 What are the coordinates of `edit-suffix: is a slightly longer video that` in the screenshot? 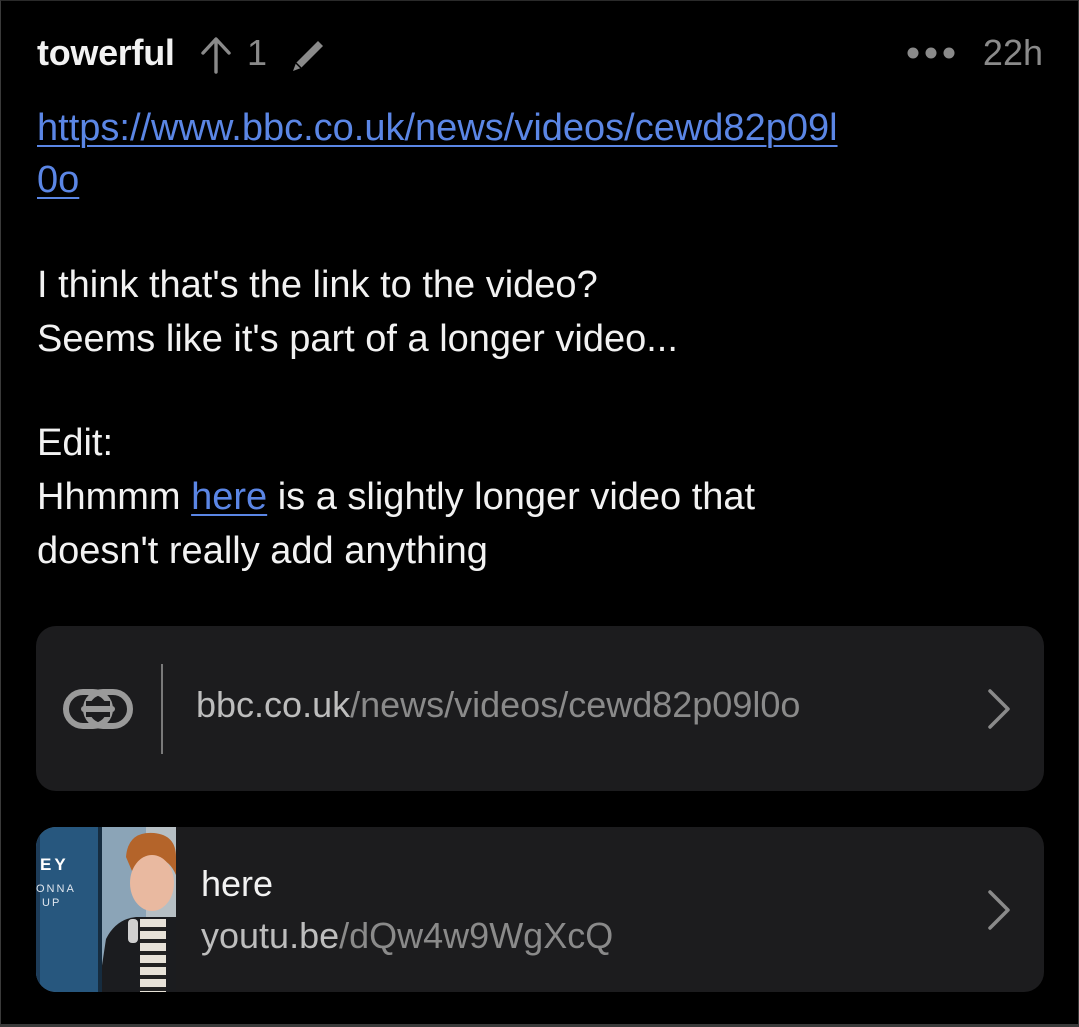 It's located at (511, 497).